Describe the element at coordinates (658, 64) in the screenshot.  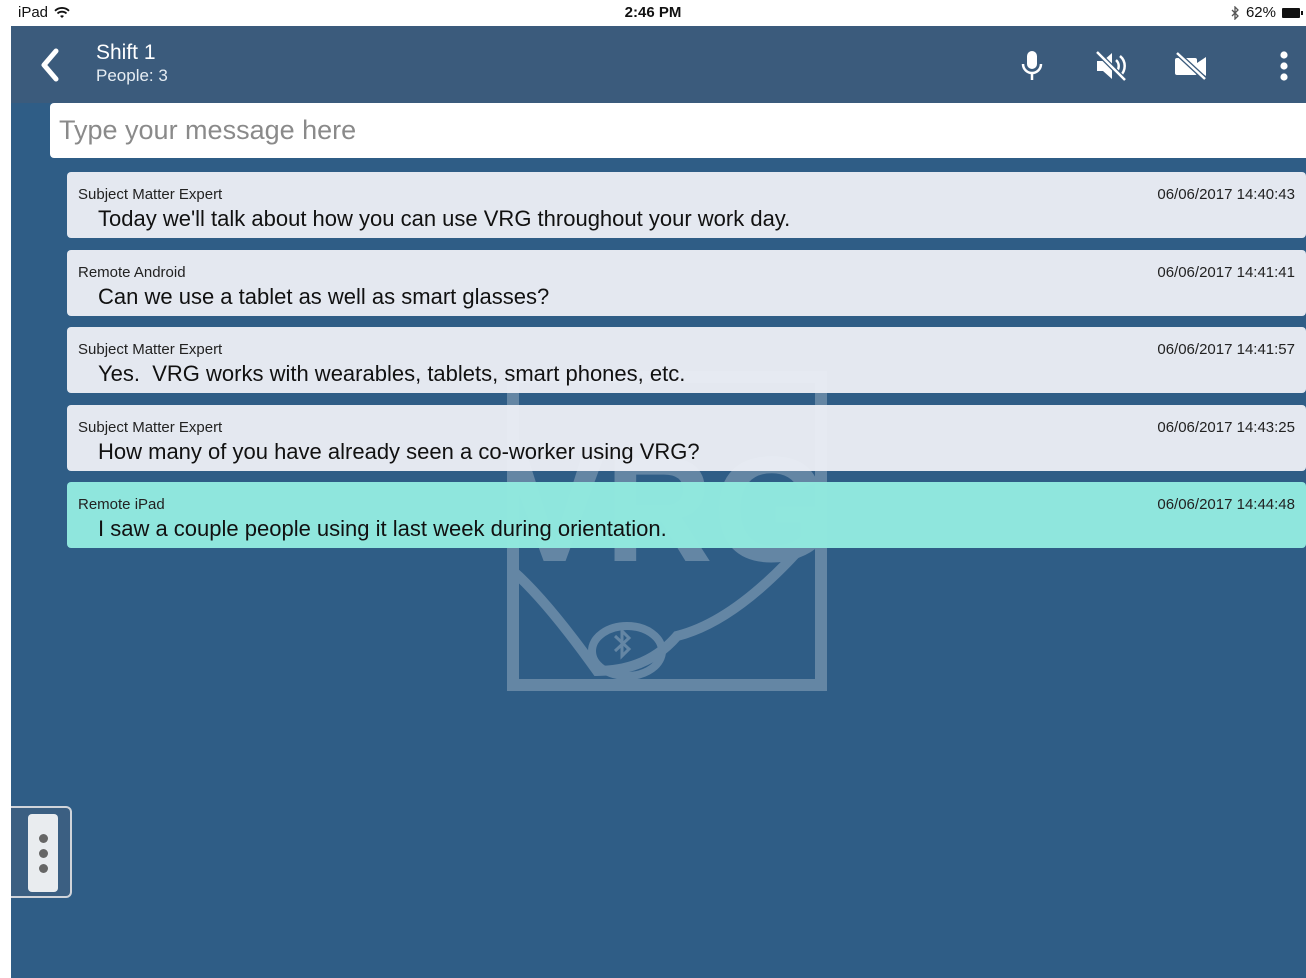
I see `chat-header: Shift 1 People: 3` at that location.